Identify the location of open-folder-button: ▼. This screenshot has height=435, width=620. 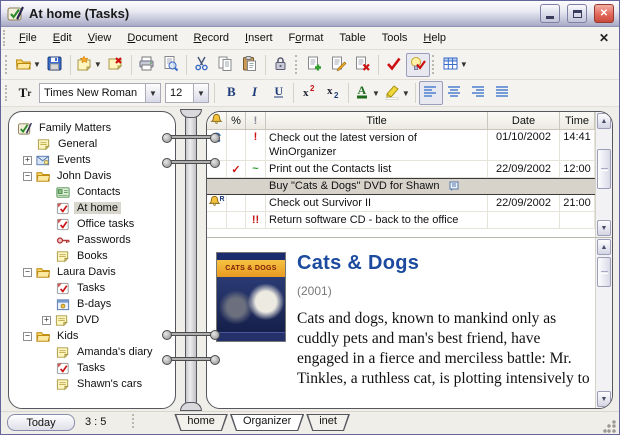
(28, 65).